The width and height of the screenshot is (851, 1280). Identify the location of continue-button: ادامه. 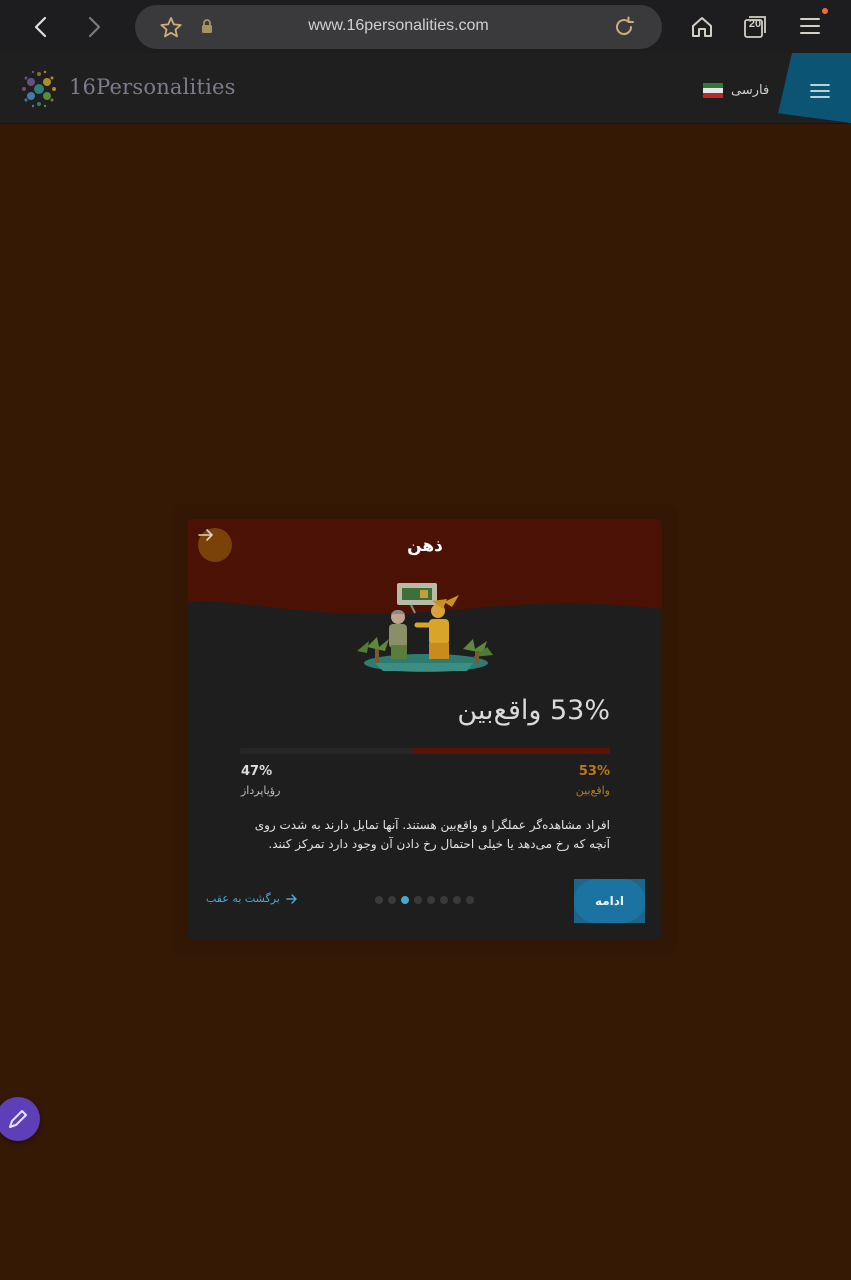
(609, 901).